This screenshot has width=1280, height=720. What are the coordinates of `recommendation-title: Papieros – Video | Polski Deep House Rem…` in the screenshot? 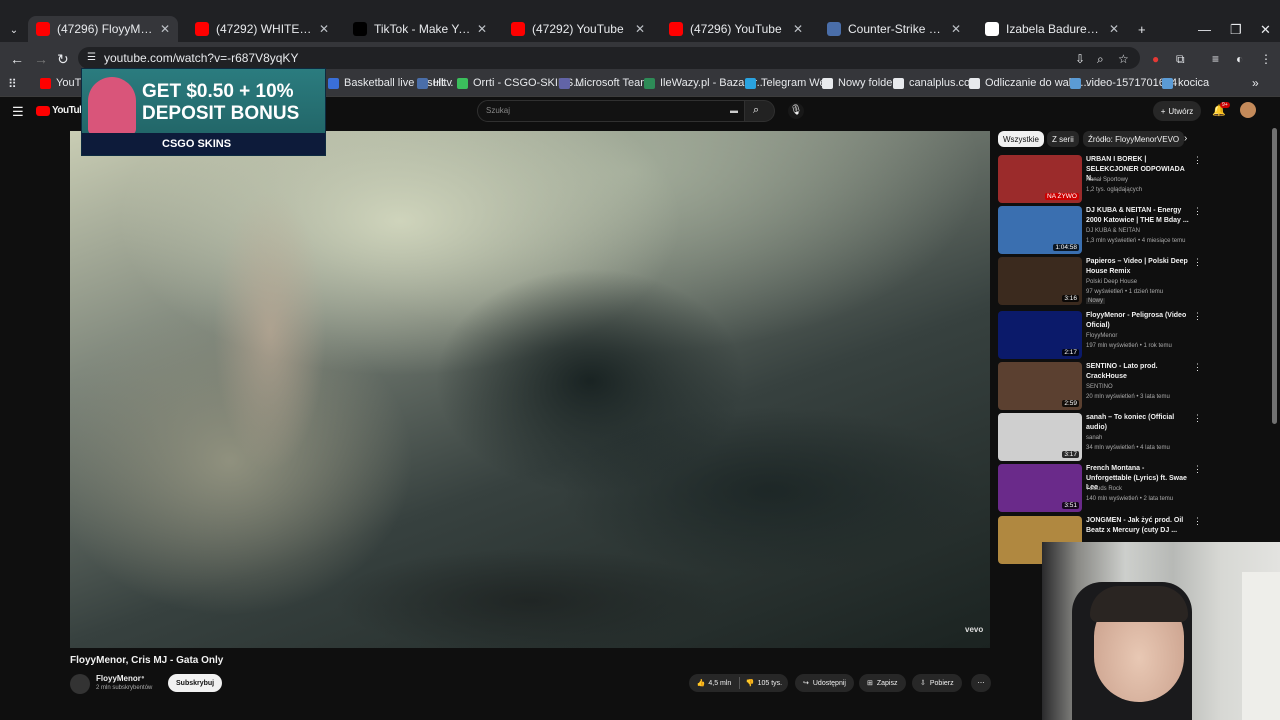 It's located at (1138, 266).